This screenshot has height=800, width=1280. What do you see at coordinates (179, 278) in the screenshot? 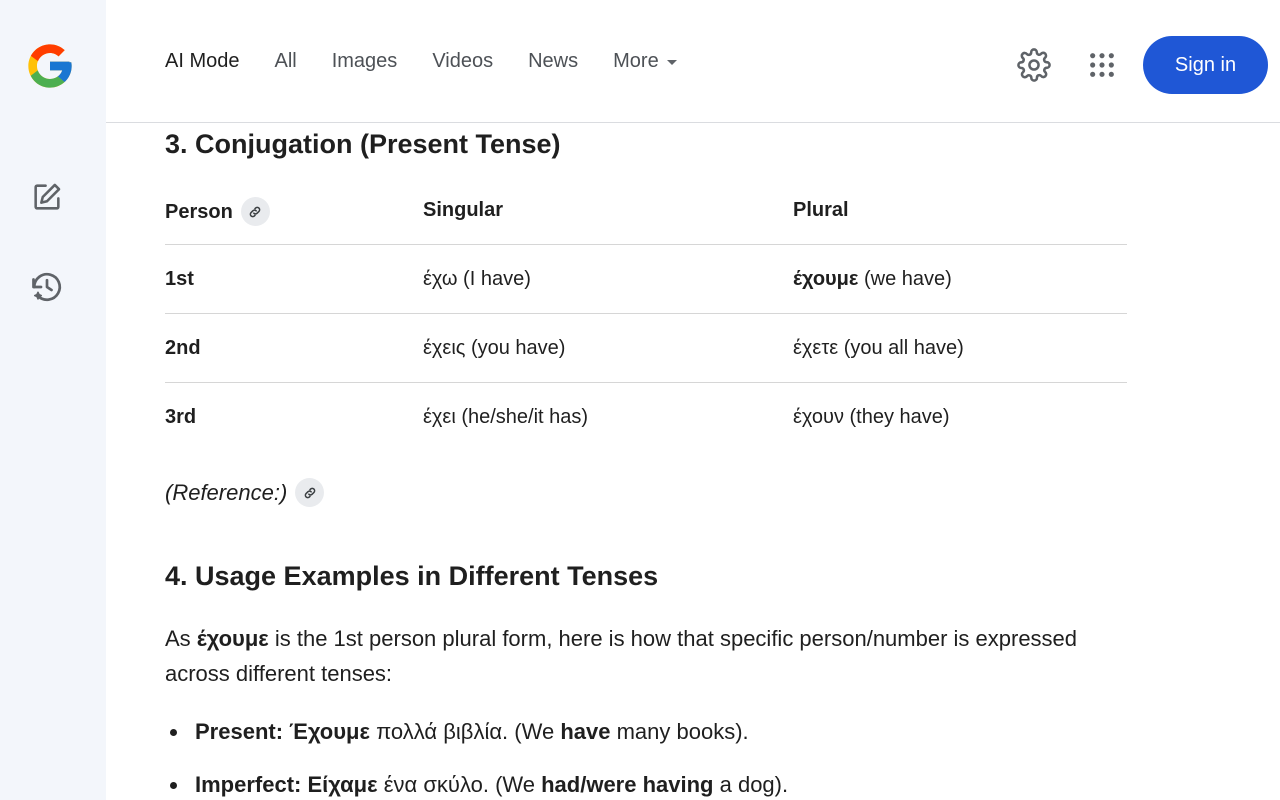
I see `person-cell: 1st` at bounding box center [179, 278].